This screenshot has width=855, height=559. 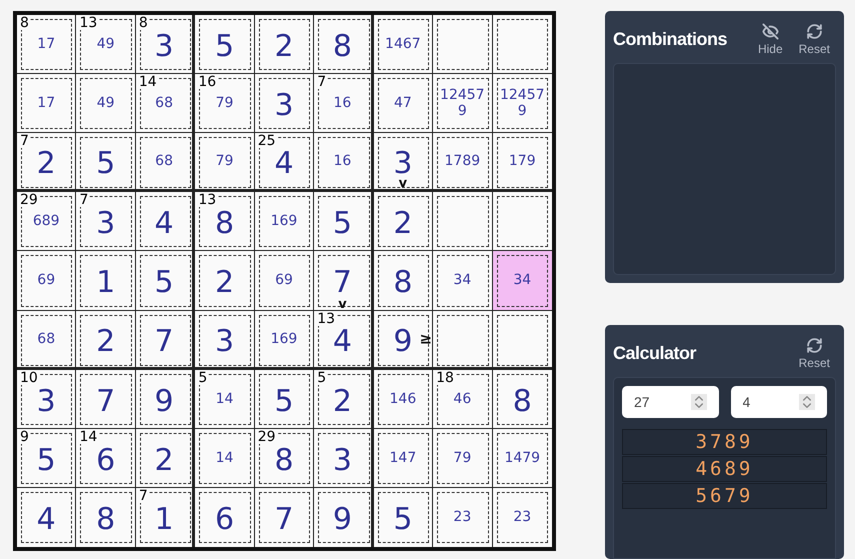 What do you see at coordinates (29, 200) in the screenshot?
I see `cage-sum: 29` at bounding box center [29, 200].